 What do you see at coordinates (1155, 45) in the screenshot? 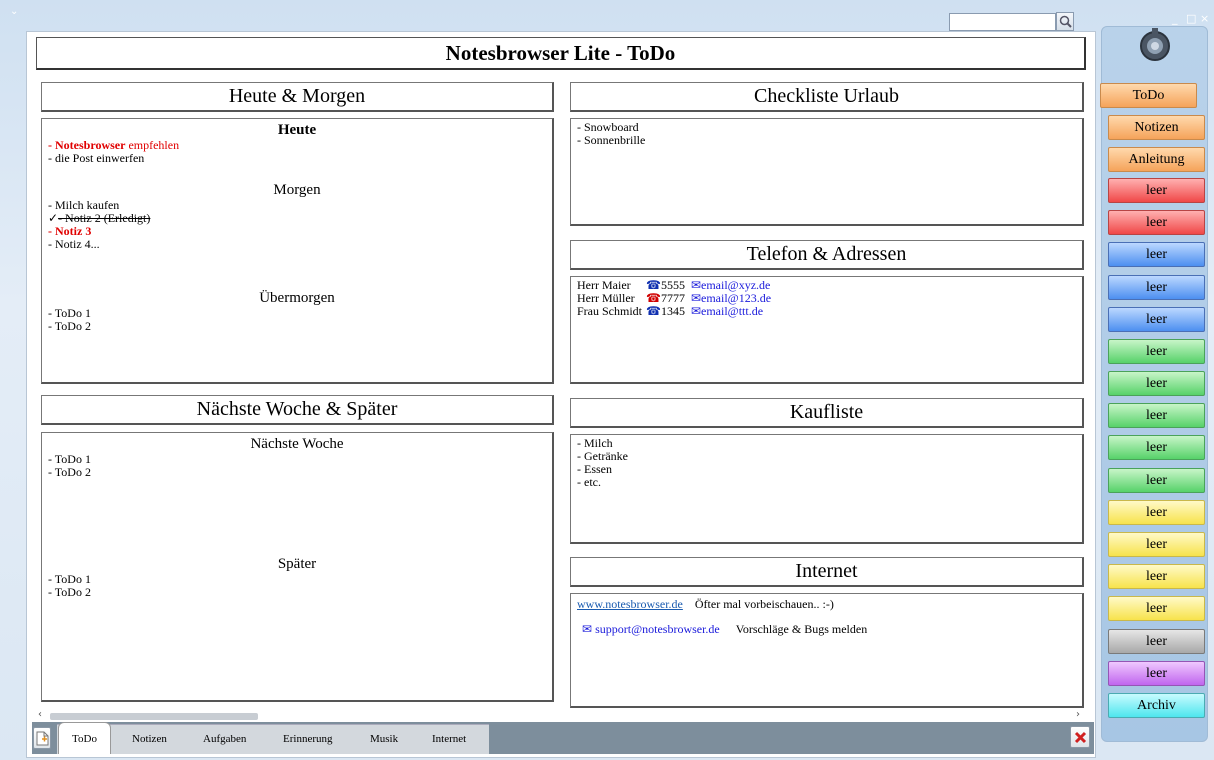
I see `gear-icon` at bounding box center [1155, 45].